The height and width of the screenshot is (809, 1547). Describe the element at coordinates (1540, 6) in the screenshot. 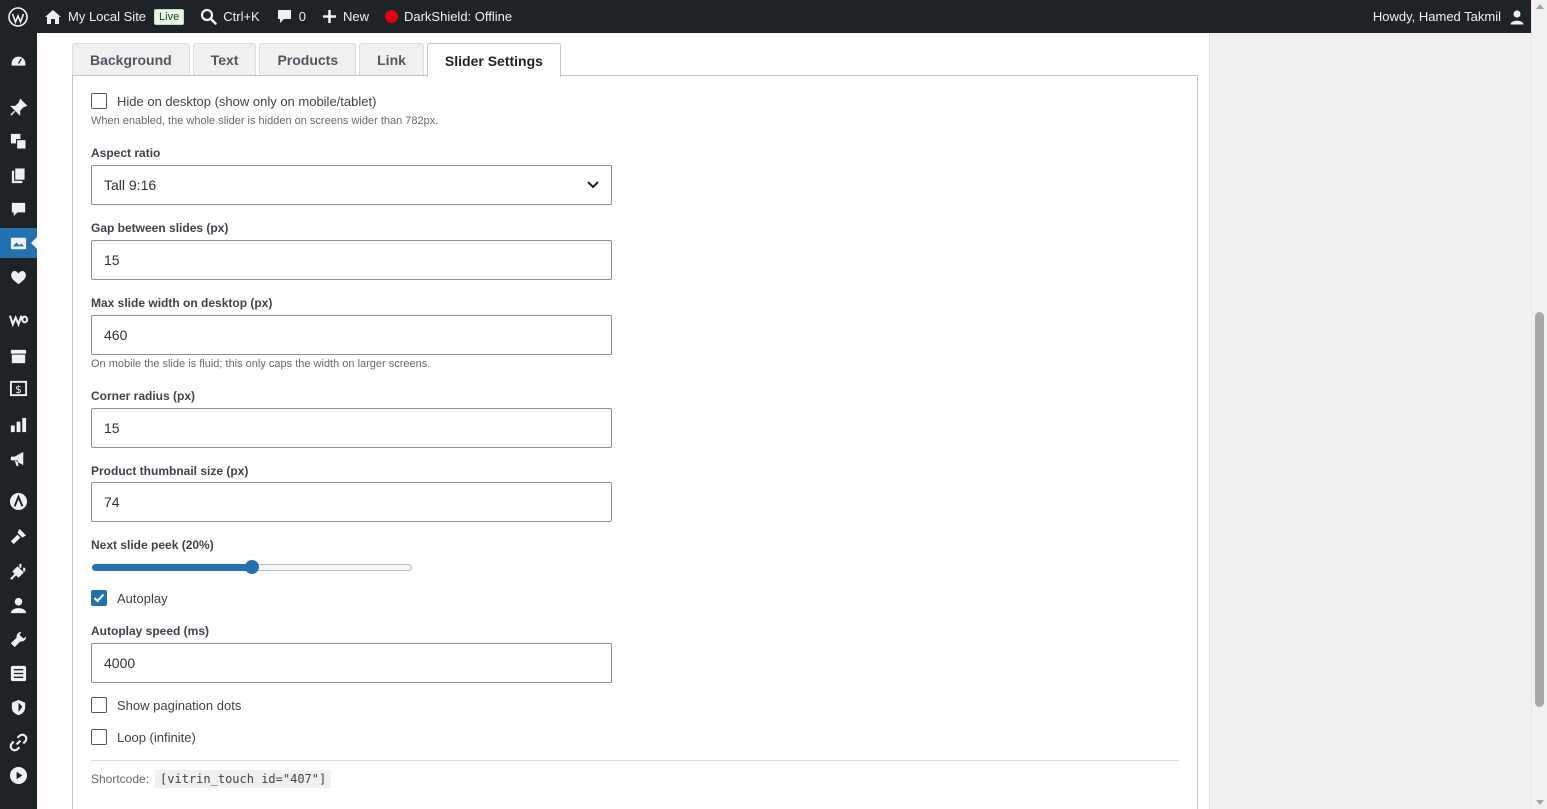

I see `scroll-up-arrow-icon` at that location.